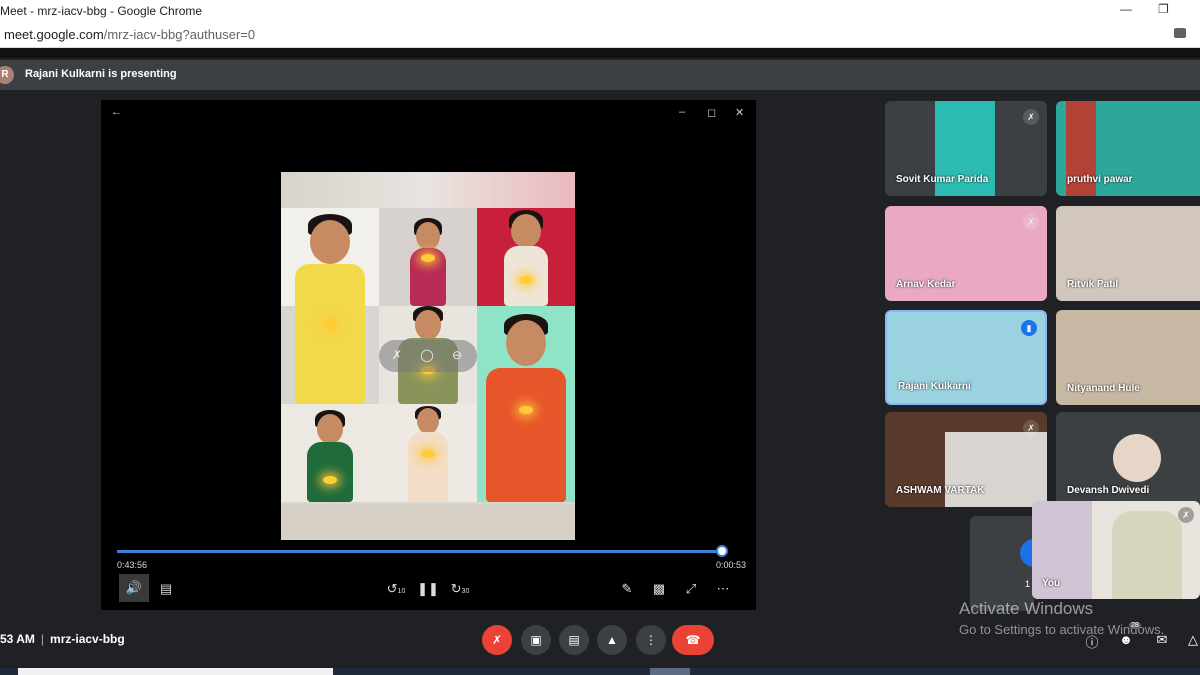 Image resolution: width=1200 pixels, height=675 pixels. Describe the element at coordinates (966, 253) in the screenshot. I see `participant-tile: ✗ Arnav Kedar` at that location.